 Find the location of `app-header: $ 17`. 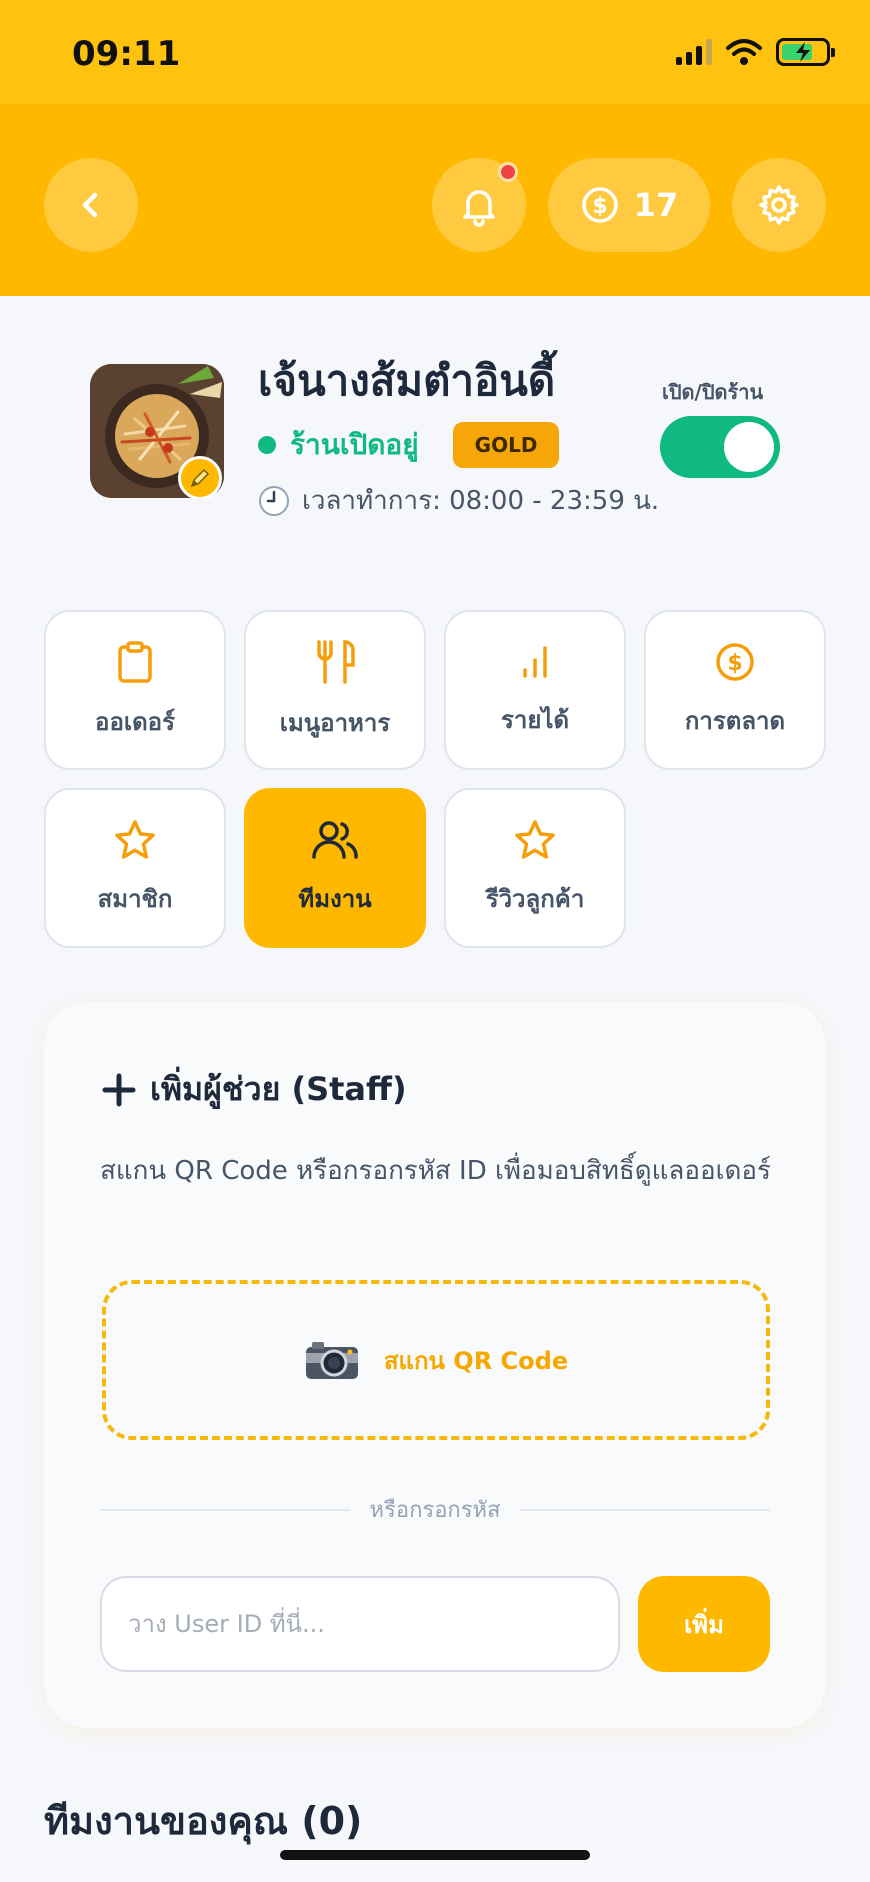

app-header: $ 17 is located at coordinates (435, 200).